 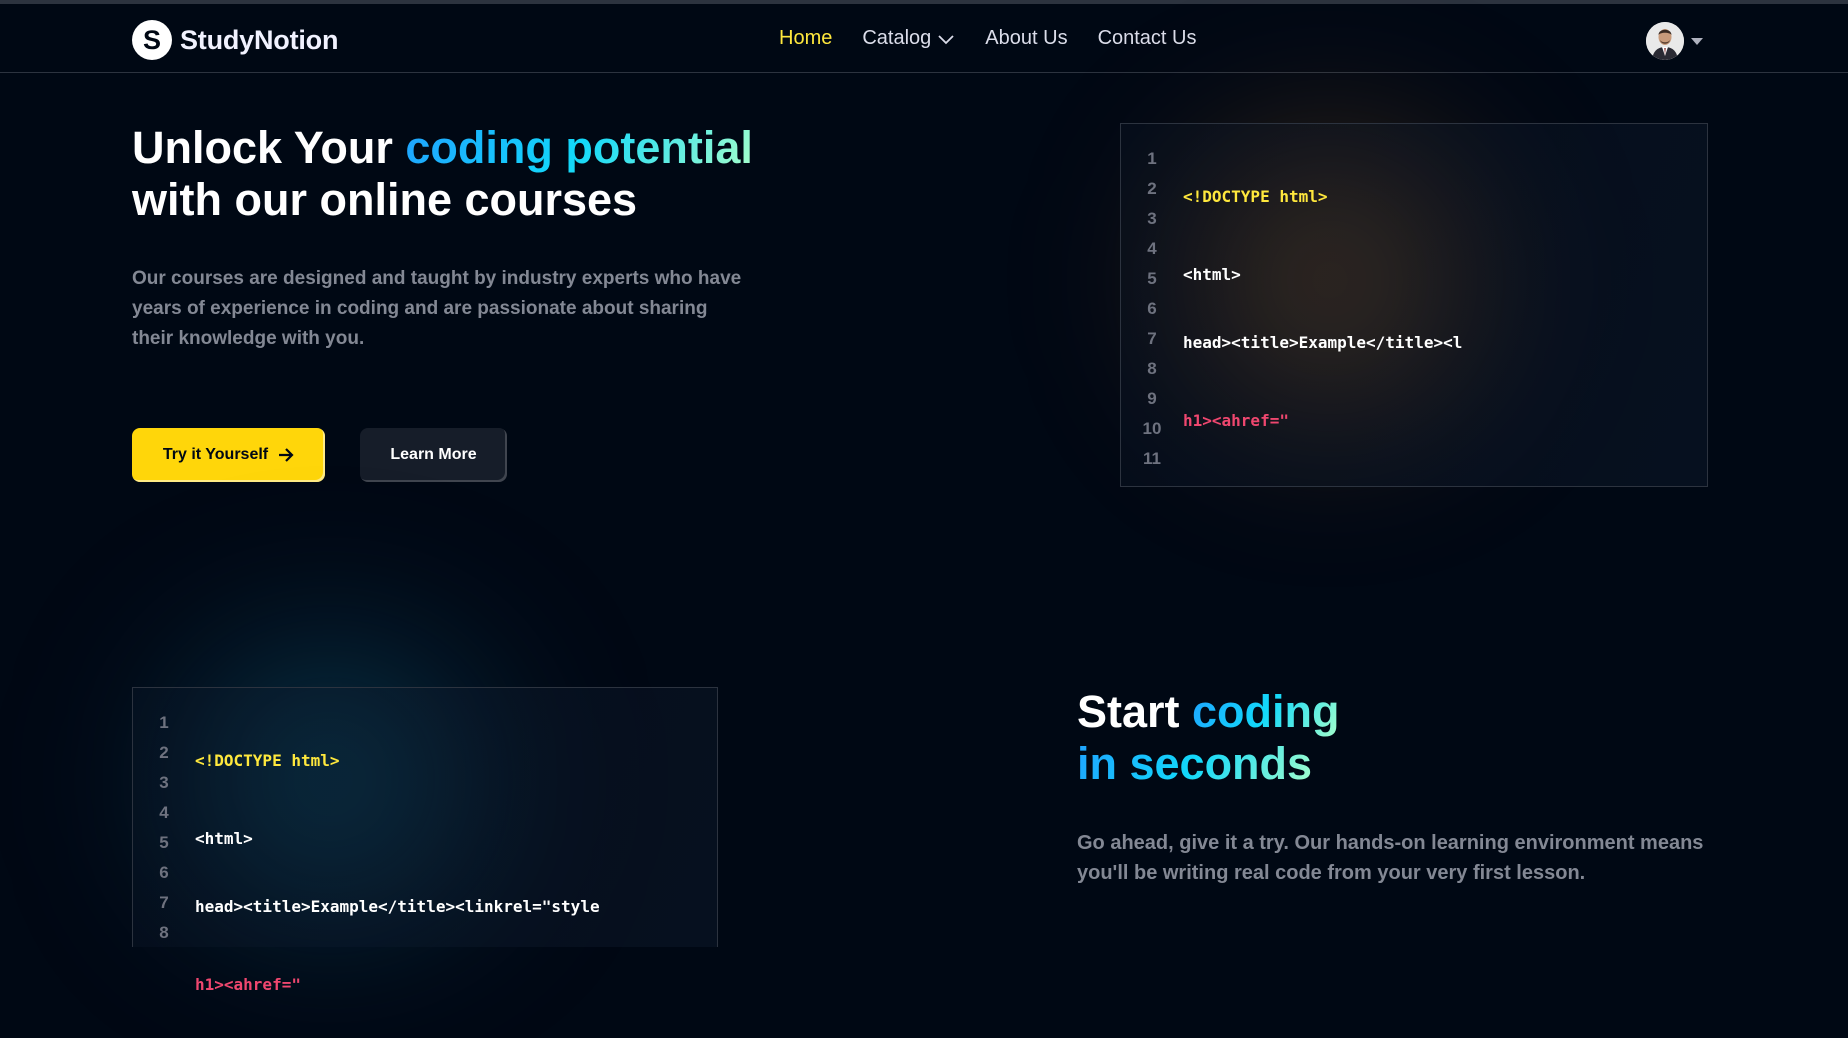 I want to click on nav-link-catalog: Catalog, so click(x=908, y=38).